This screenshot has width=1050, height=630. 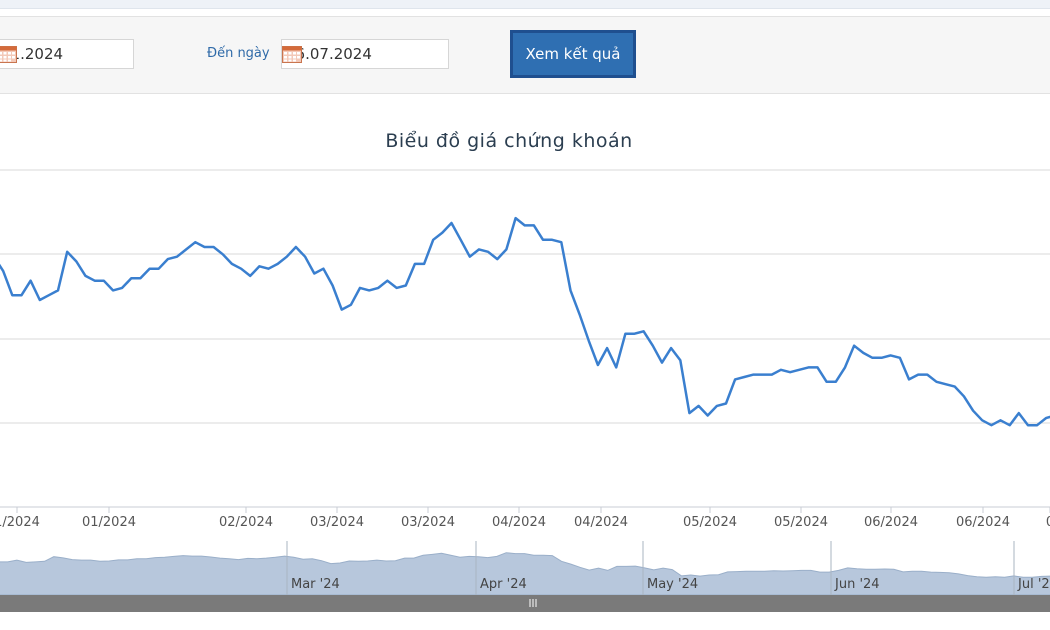 I want to click on navigator-label: Jul '24, so click(x=1033, y=584).